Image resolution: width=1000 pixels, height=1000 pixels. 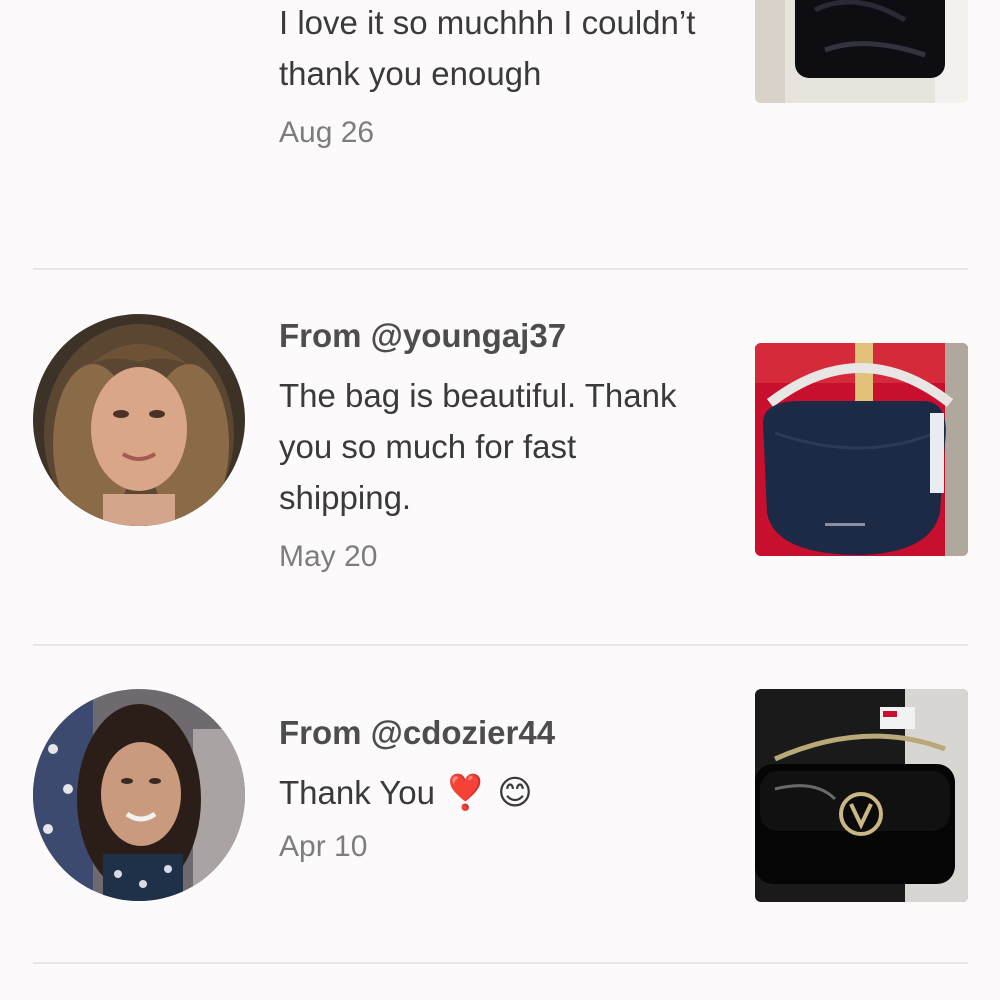 What do you see at coordinates (328, 556) in the screenshot?
I see `review-date: May 20` at bounding box center [328, 556].